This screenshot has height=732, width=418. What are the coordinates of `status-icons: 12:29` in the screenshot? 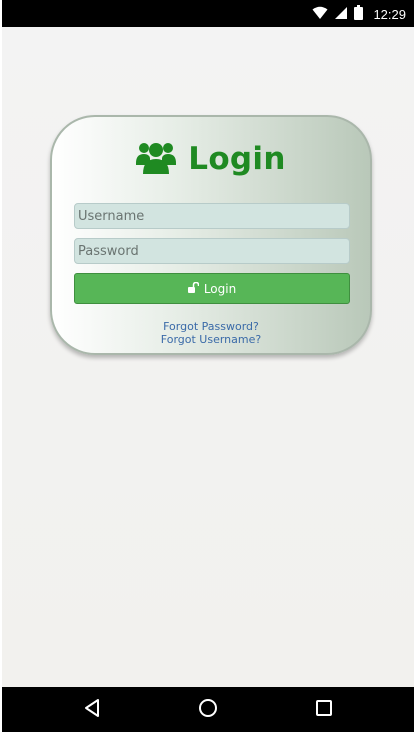 It's located at (359, 14).